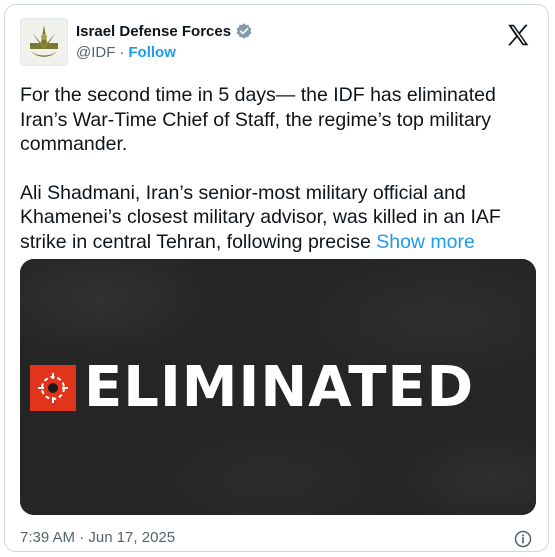 This screenshot has height=557, width=555. What do you see at coordinates (95, 52) in the screenshot?
I see `account-handle: @IDF` at bounding box center [95, 52].